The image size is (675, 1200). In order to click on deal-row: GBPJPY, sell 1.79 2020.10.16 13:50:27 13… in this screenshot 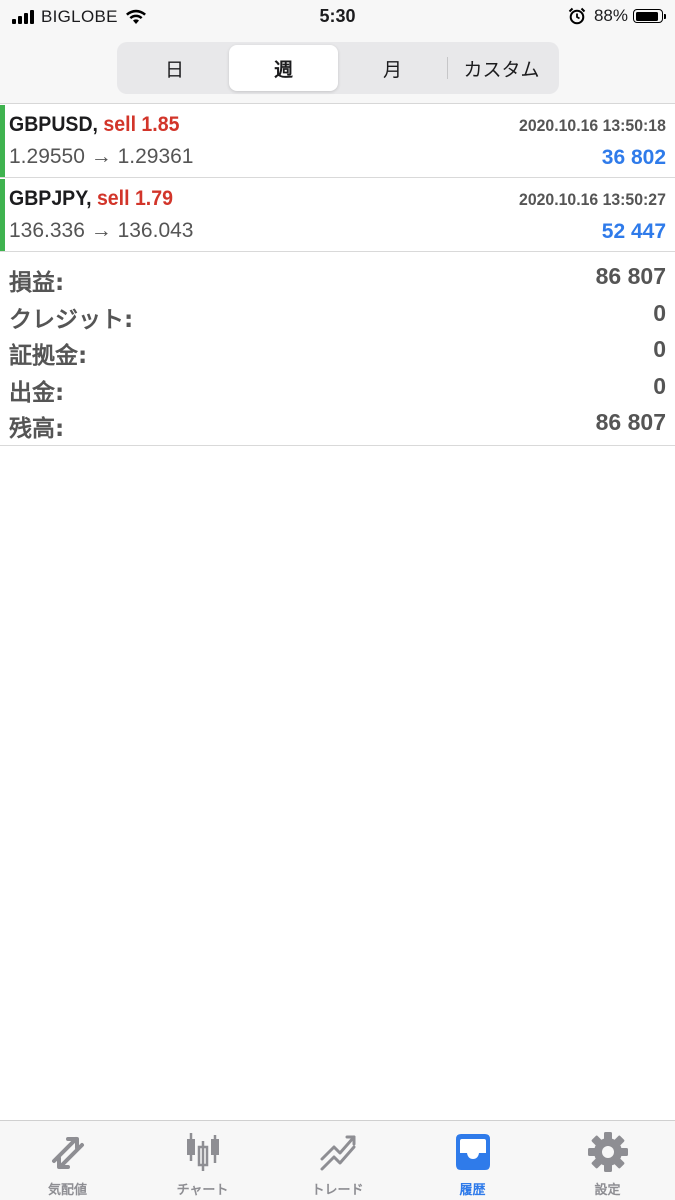, I will do `click(337, 215)`.